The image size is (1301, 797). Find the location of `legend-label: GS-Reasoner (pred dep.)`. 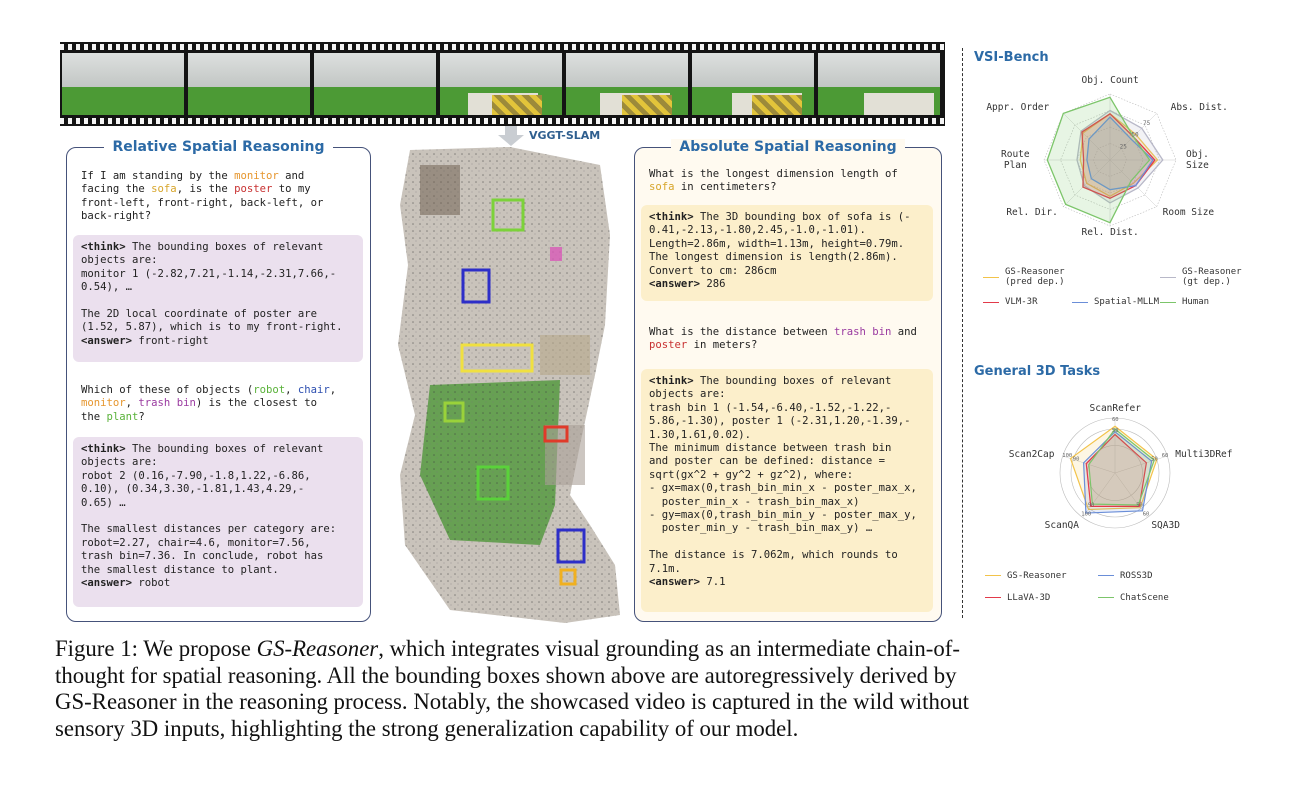

legend-label: GS-Reasoner (pred dep.) is located at coordinates (1035, 277).